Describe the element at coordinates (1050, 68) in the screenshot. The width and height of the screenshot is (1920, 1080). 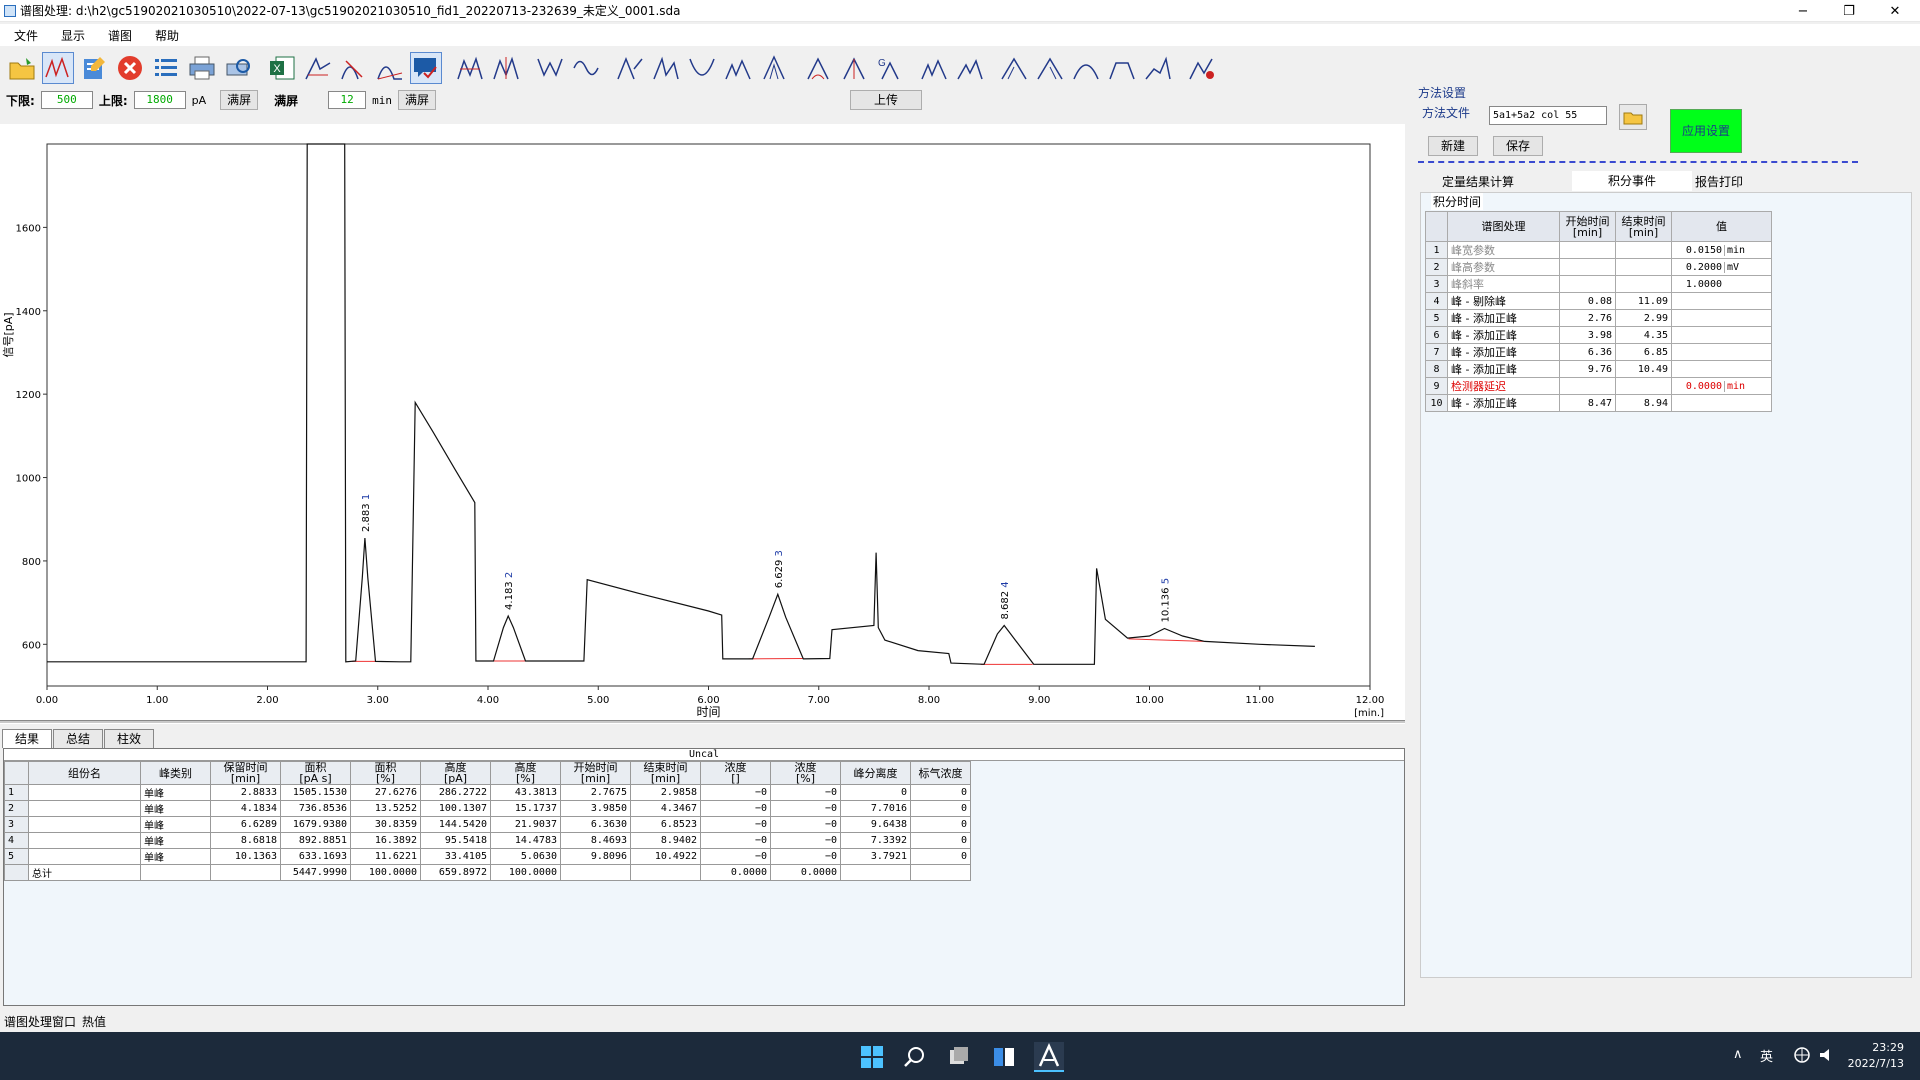
I see `peak-tool-4-icon` at that location.